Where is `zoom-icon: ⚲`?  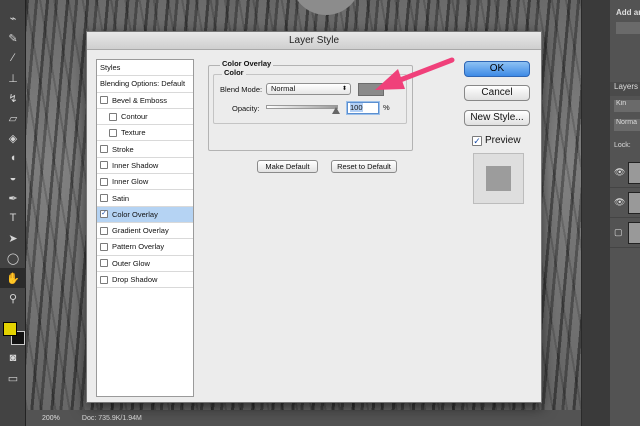
zoom-icon: ⚲ is located at coordinates (13, 298).